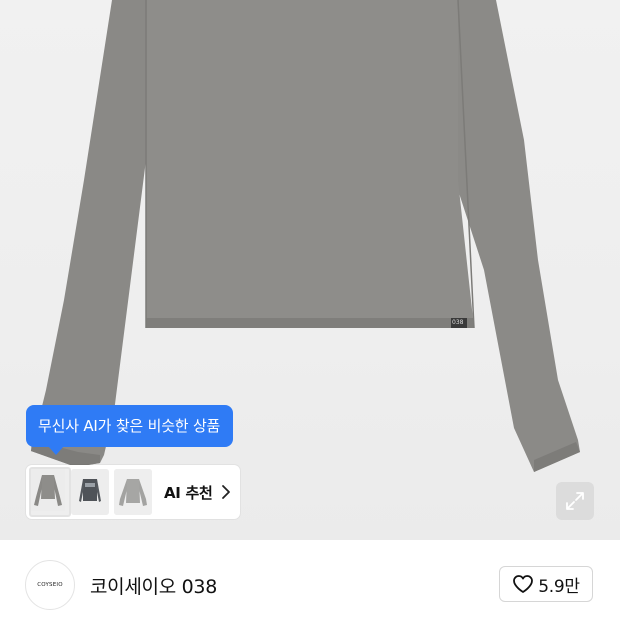 Image resolution: width=620 pixels, height=620 pixels. I want to click on brand-logo: COYSEIO, so click(50, 585).